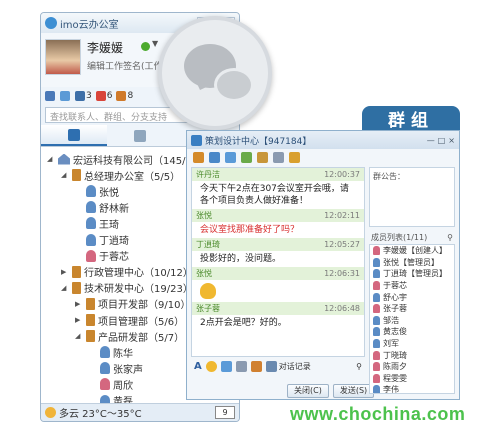  I want to click on font-icon: A, so click(198, 366).